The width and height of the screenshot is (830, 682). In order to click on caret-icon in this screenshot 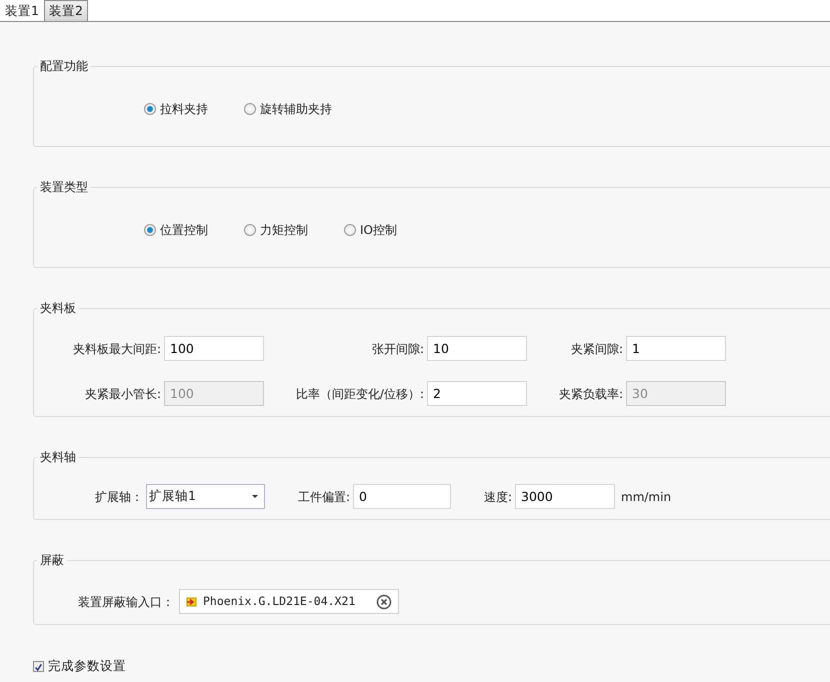, I will do `click(255, 496)`.